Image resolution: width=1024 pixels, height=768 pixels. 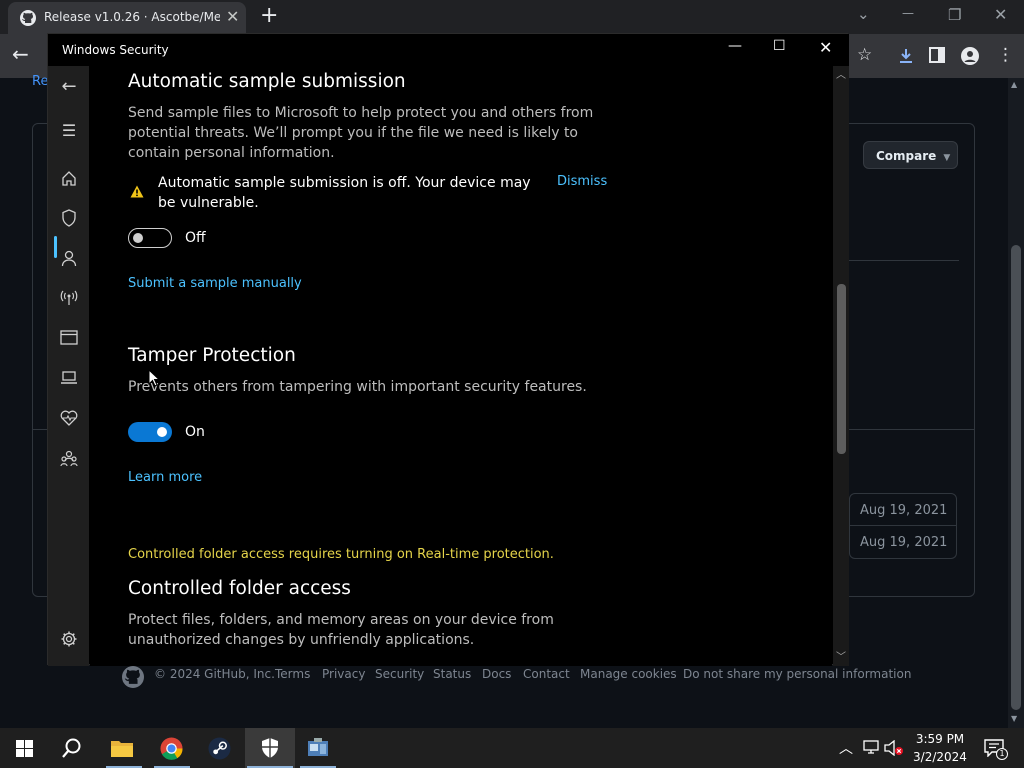 What do you see at coordinates (24, 748) in the screenshot?
I see `windows-start-icon` at bounding box center [24, 748].